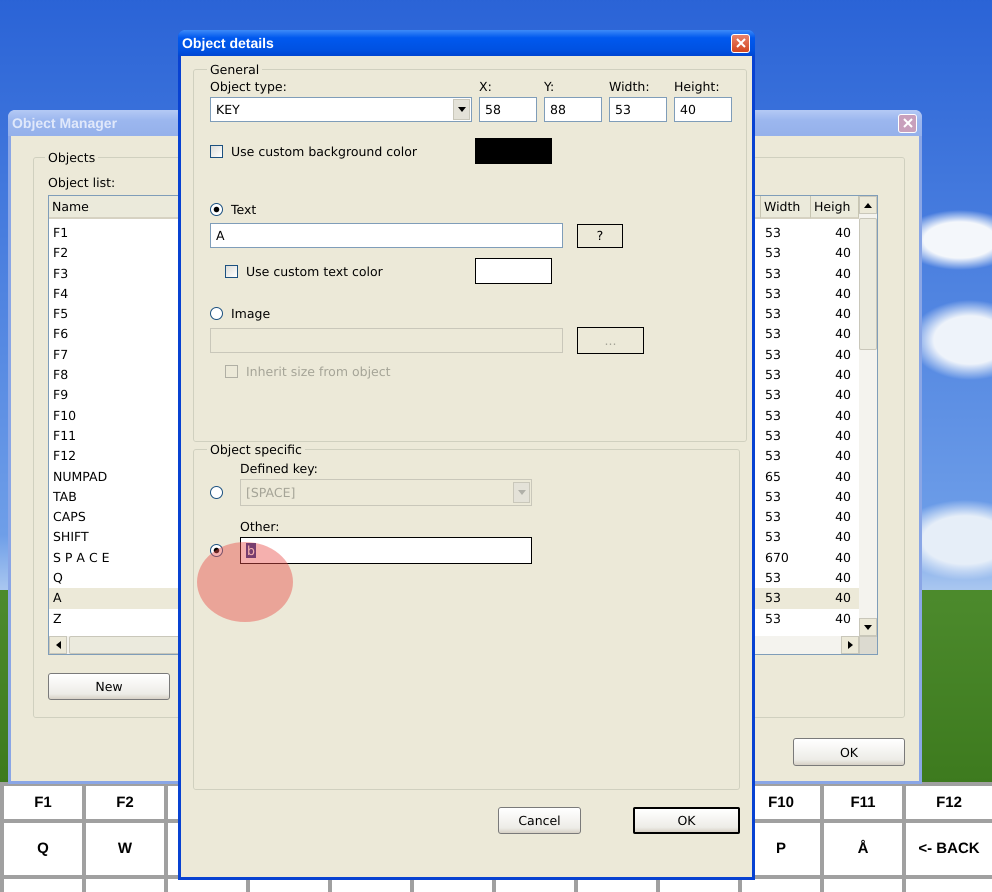 The image size is (992, 892). Describe the element at coordinates (43, 802) in the screenshot. I see `keyboard-key: F1` at that location.